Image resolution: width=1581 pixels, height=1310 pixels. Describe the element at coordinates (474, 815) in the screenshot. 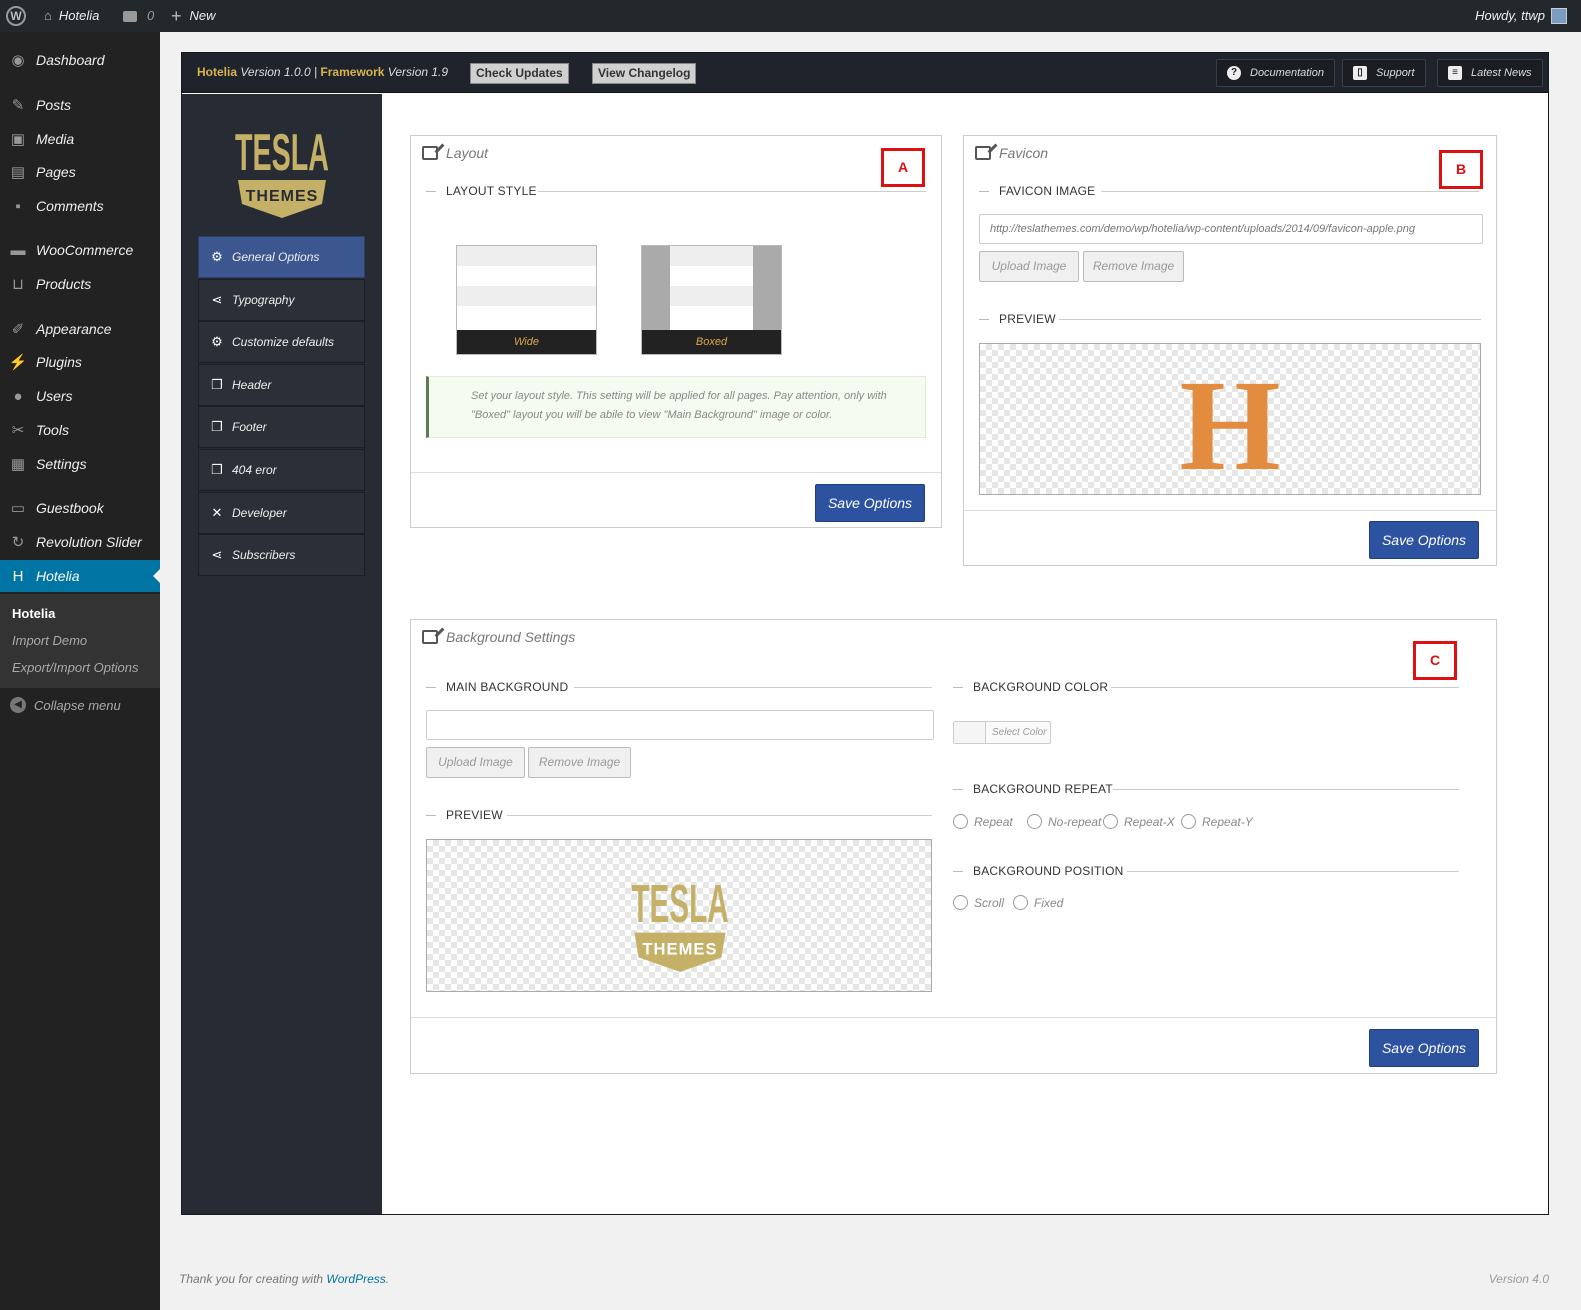

I see `background-preview-heading: PREVIEW` at that location.